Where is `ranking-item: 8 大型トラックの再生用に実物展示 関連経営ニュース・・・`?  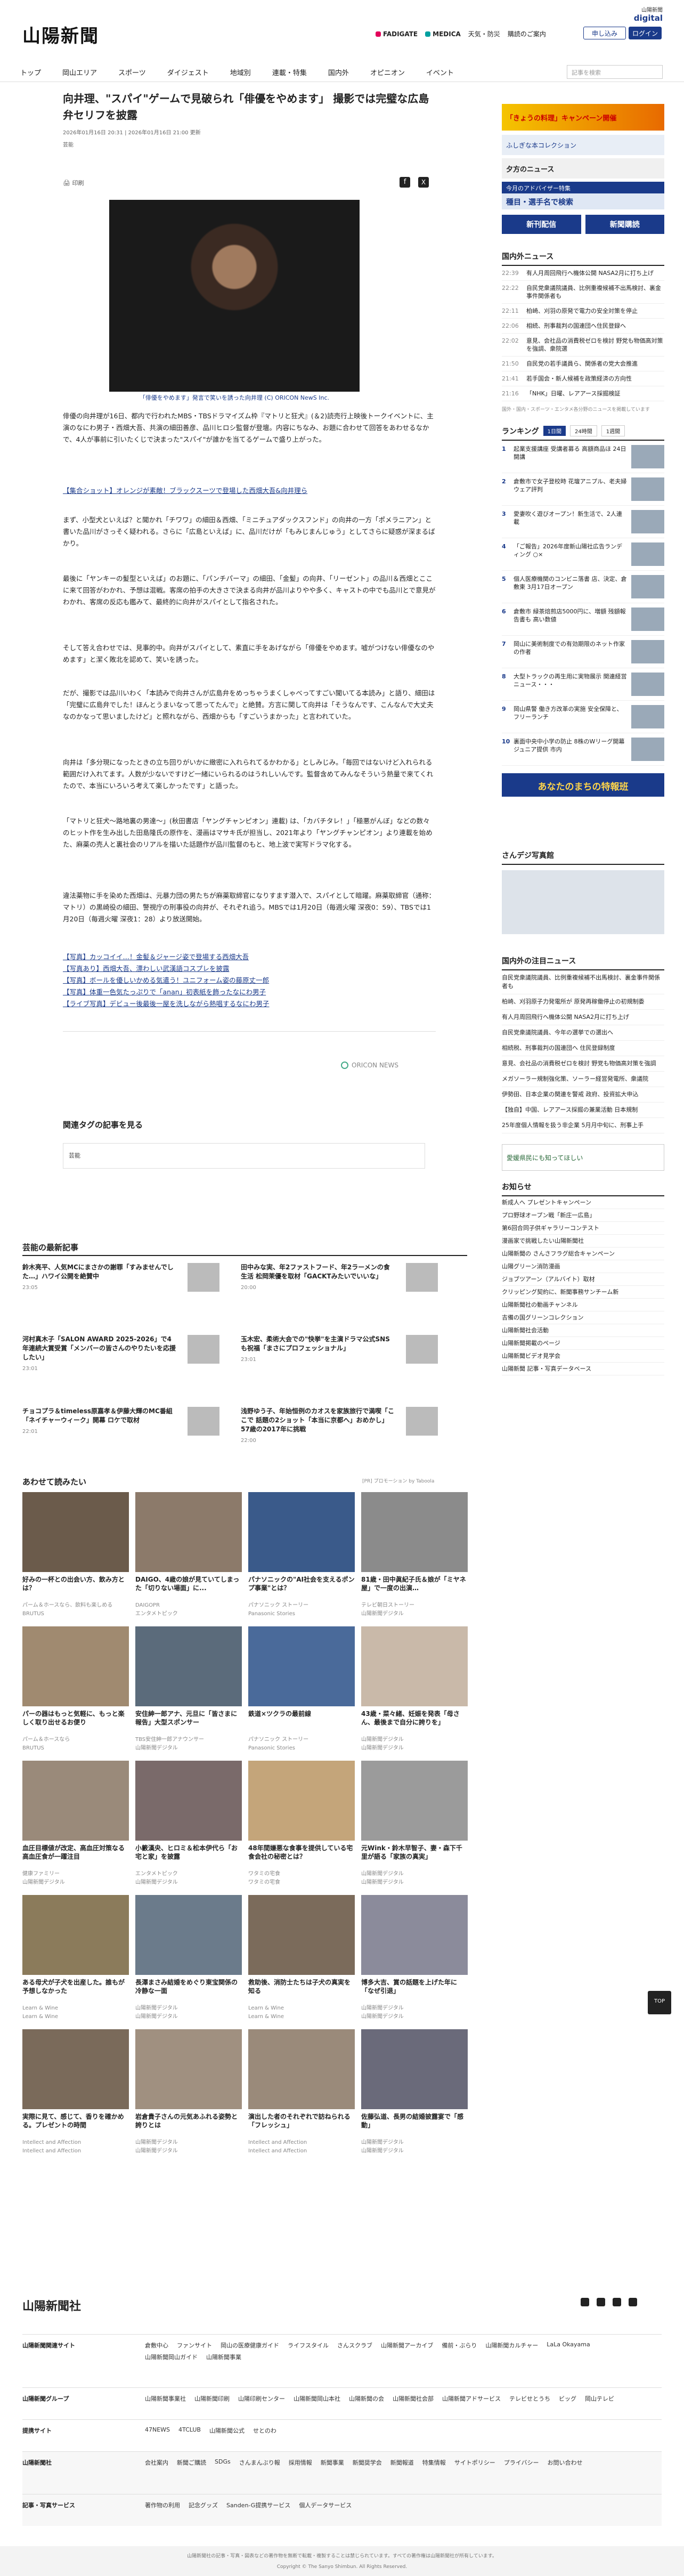 ranking-item: 8 大型トラックの再生用に実物展示 関連経営ニュース・・・ is located at coordinates (583, 684).